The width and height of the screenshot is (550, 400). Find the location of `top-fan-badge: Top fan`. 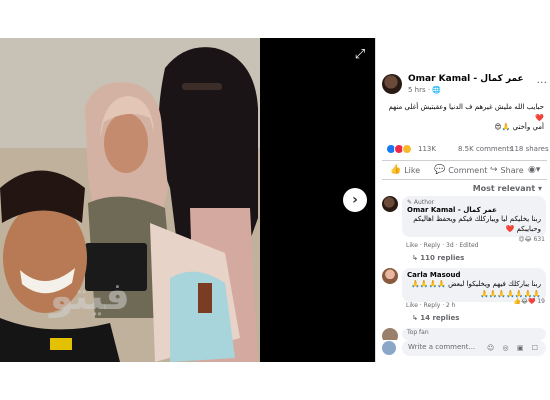

top-fan-badge: Top fan is located at coordinates (418, 332).